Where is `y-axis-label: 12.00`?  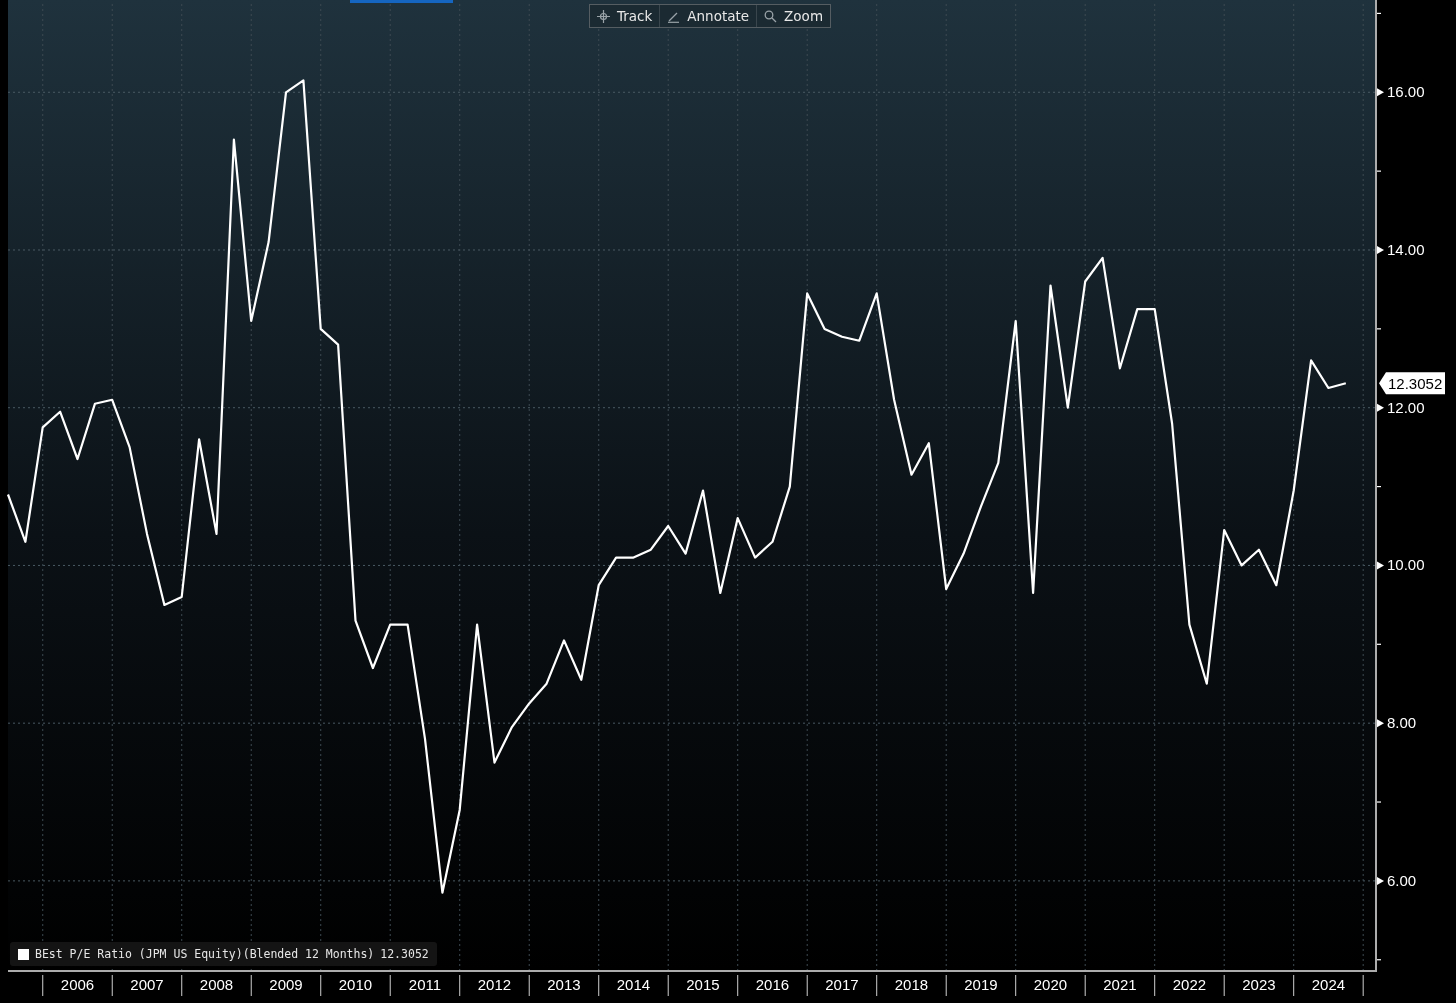
y-axis-label: 12.00 is located at coordinates (1406, 407).